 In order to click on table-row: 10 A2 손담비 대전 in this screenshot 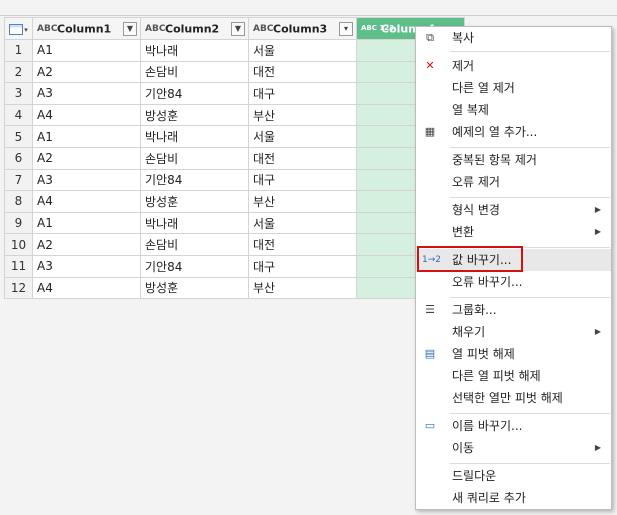, I will do `click(234, 244)`.